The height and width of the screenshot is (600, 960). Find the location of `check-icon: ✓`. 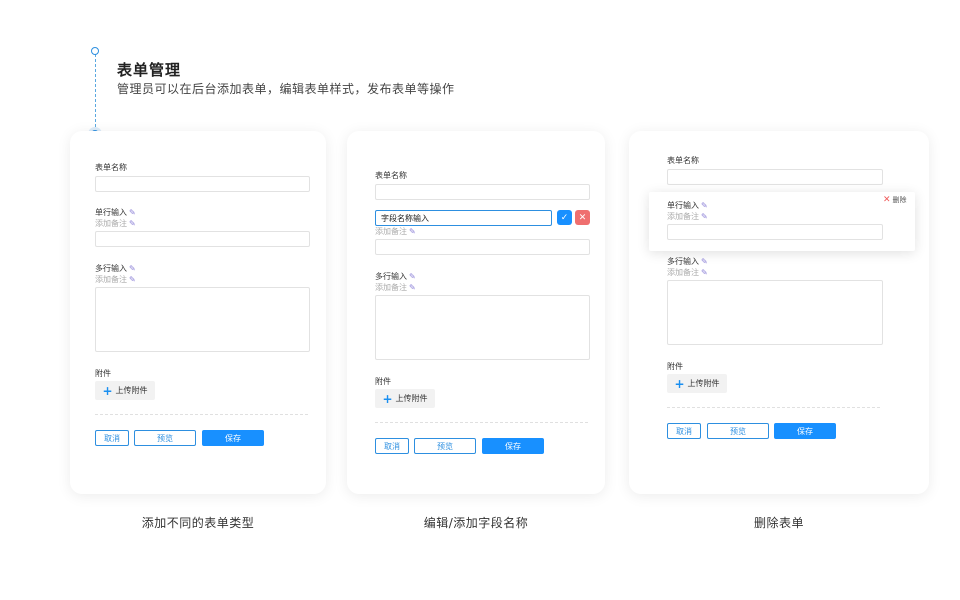

check-icon: ✓ is located at coordinates (564, 217).